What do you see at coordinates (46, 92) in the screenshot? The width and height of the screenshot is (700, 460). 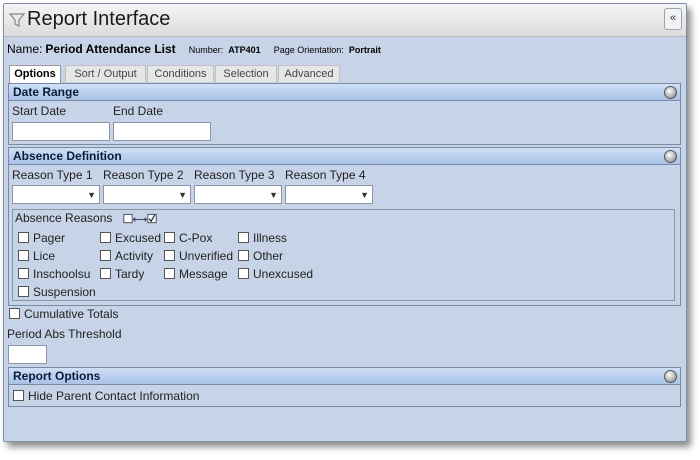 I see `date-range-title: Date Range` at bounding box center [46, 92].